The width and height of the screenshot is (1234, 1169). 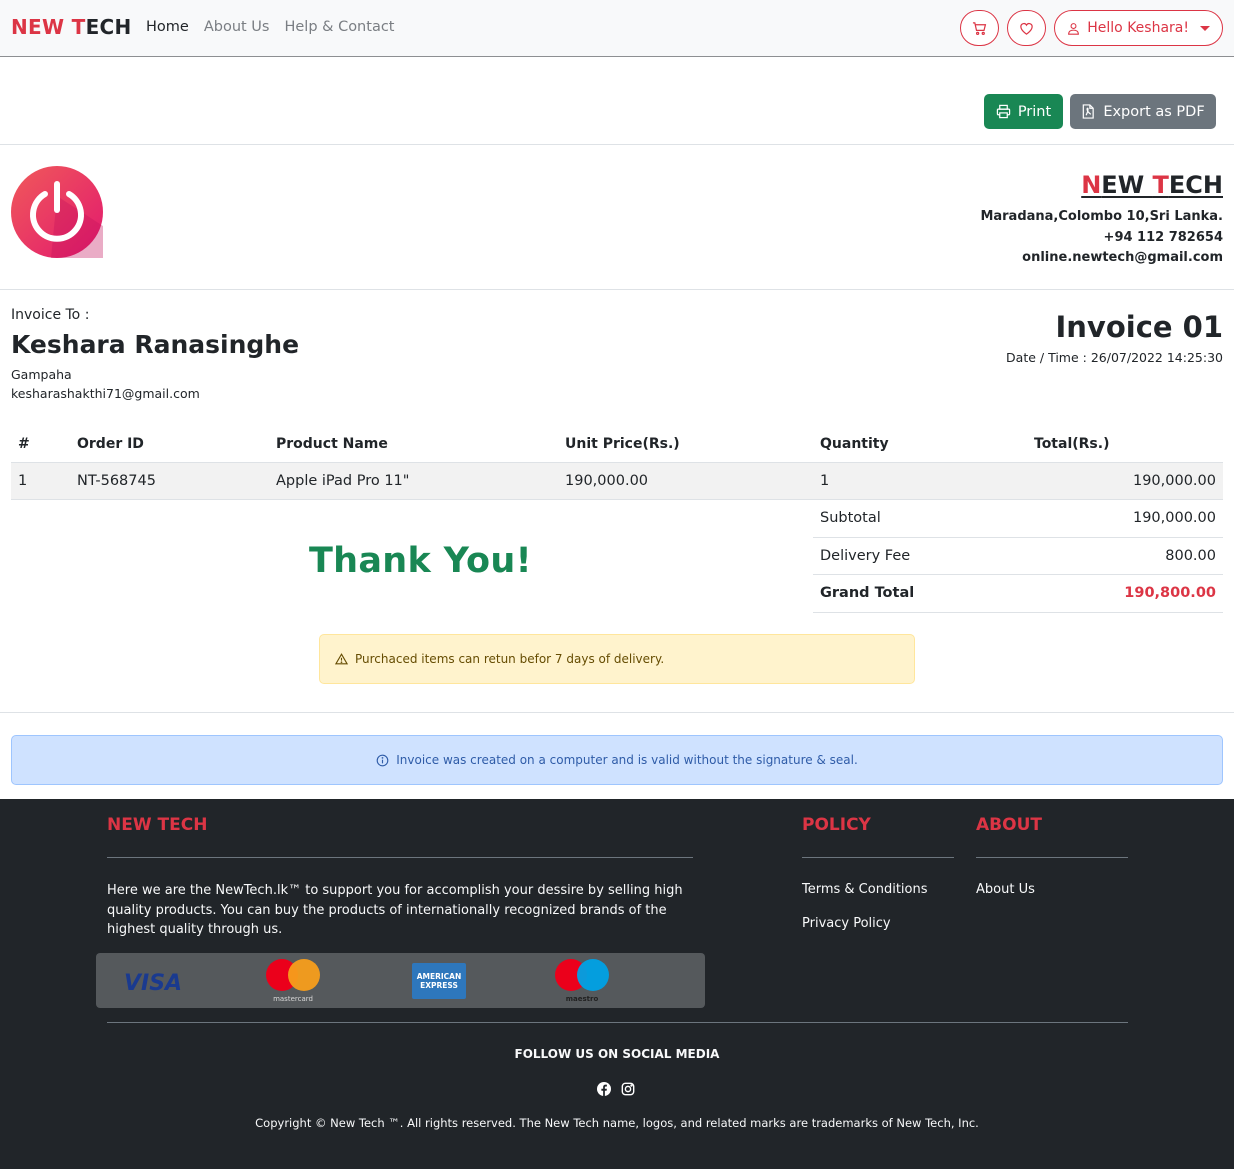 What do you see at coordinates (1052, 857) in the screenshot?
I see `footer-about-rule` at bounding box center [1052, 857].